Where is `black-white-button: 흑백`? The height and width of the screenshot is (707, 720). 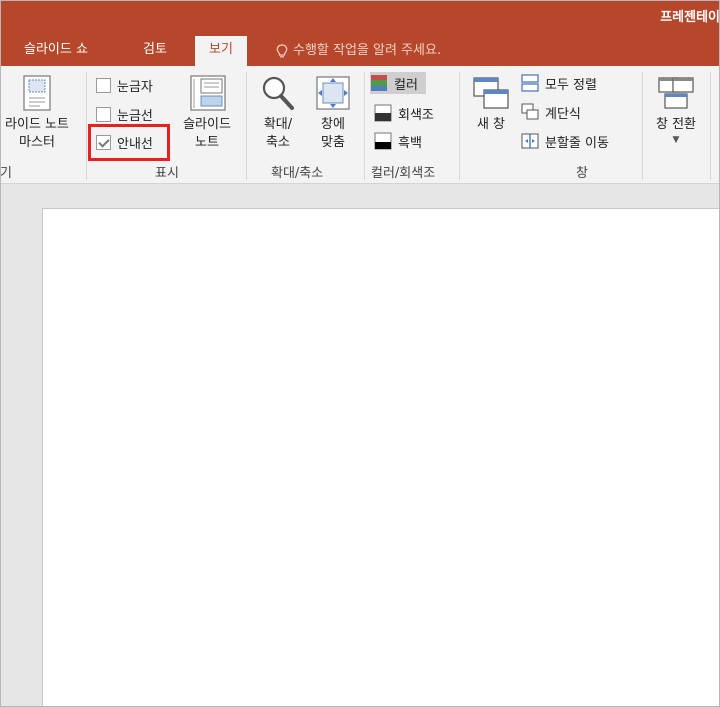
black-white-button: 흑백 is located at coordinates (398, 141).